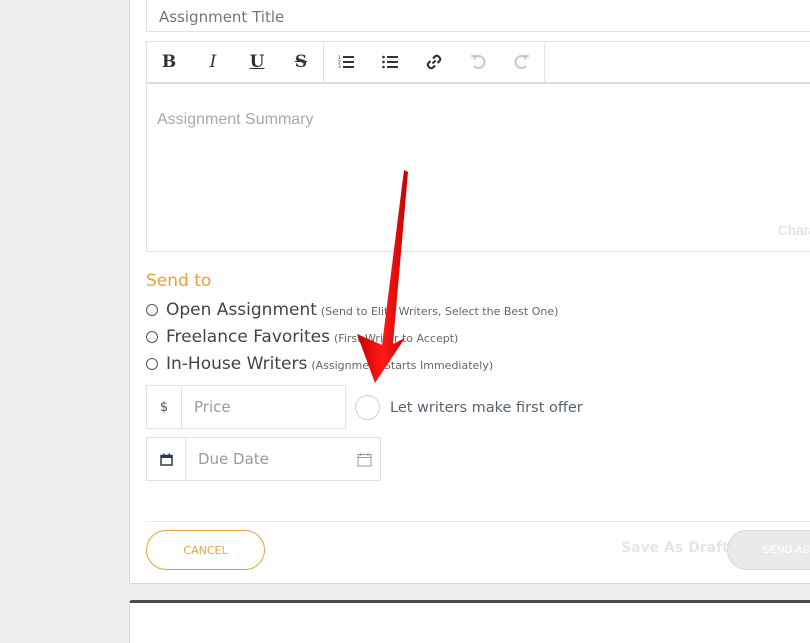 The width and height of the screenshot is (810, 643). I want to click on editor-toolbar: B I U S 1 2 3, so click(478, 63).